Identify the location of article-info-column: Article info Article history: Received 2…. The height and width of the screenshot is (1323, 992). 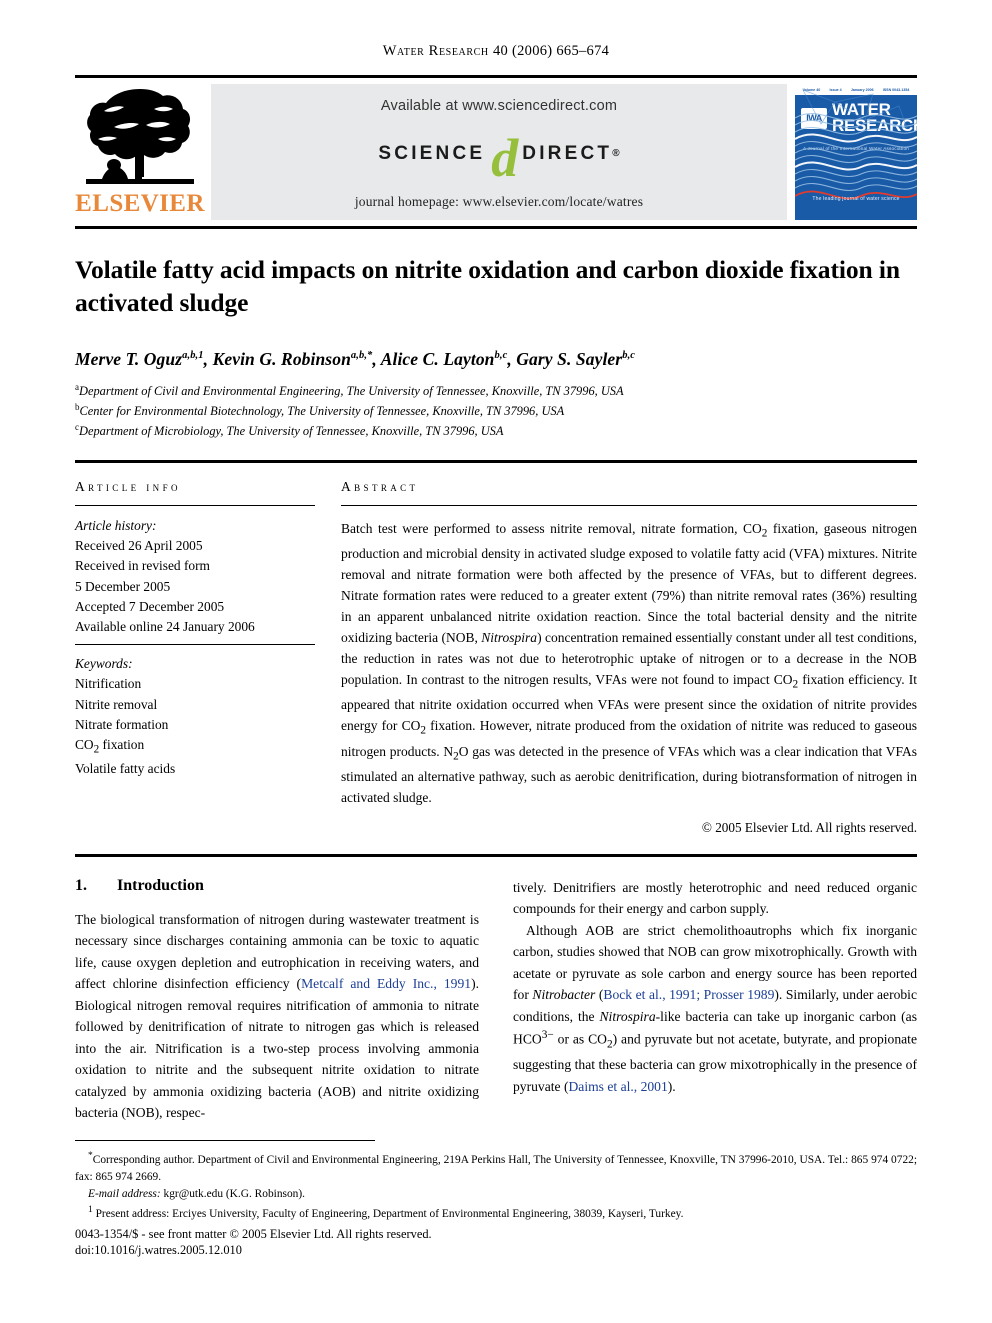
(195, 657).